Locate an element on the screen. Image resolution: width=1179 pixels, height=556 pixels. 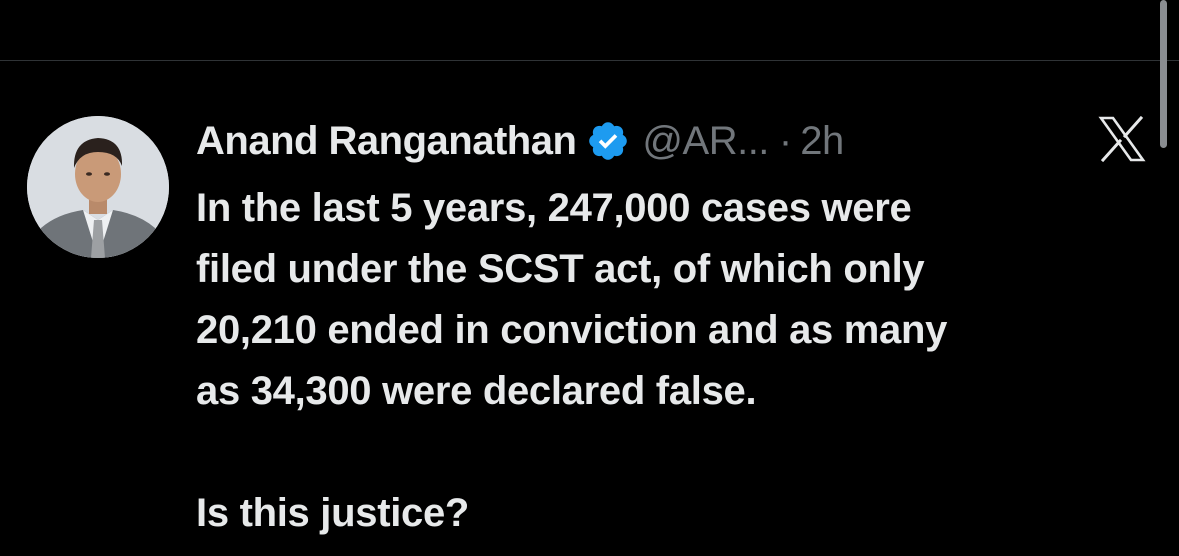
x-logo-icon is located at coordinates (1122, 139).